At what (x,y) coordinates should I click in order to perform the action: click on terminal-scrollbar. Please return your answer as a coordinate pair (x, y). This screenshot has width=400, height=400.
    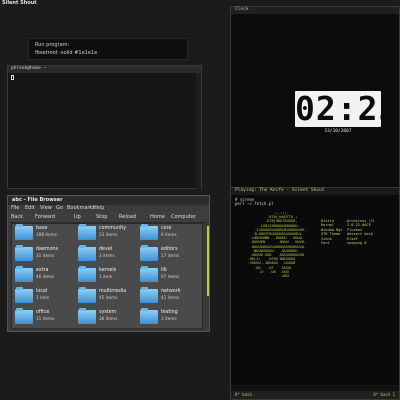
    Looking at the image, I should click on (198, 131).